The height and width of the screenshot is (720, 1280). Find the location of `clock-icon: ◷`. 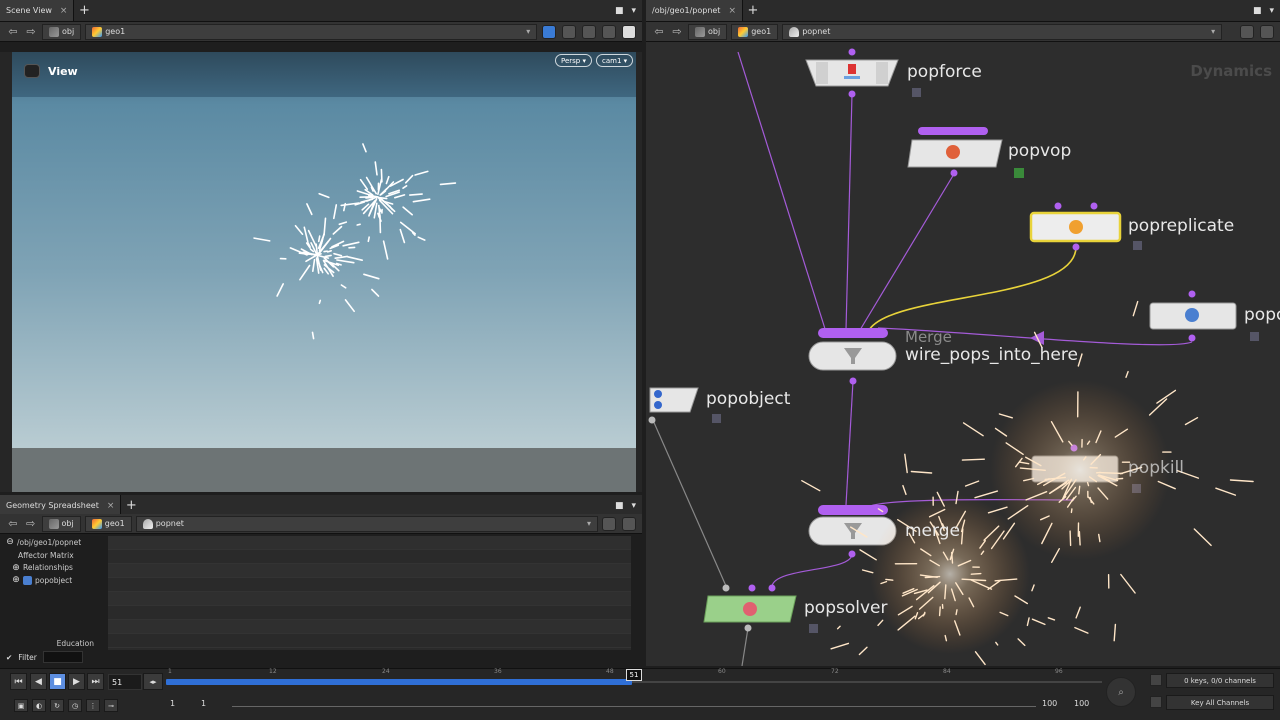

clock-icon: ◷ is located at coordinates (75, 705).